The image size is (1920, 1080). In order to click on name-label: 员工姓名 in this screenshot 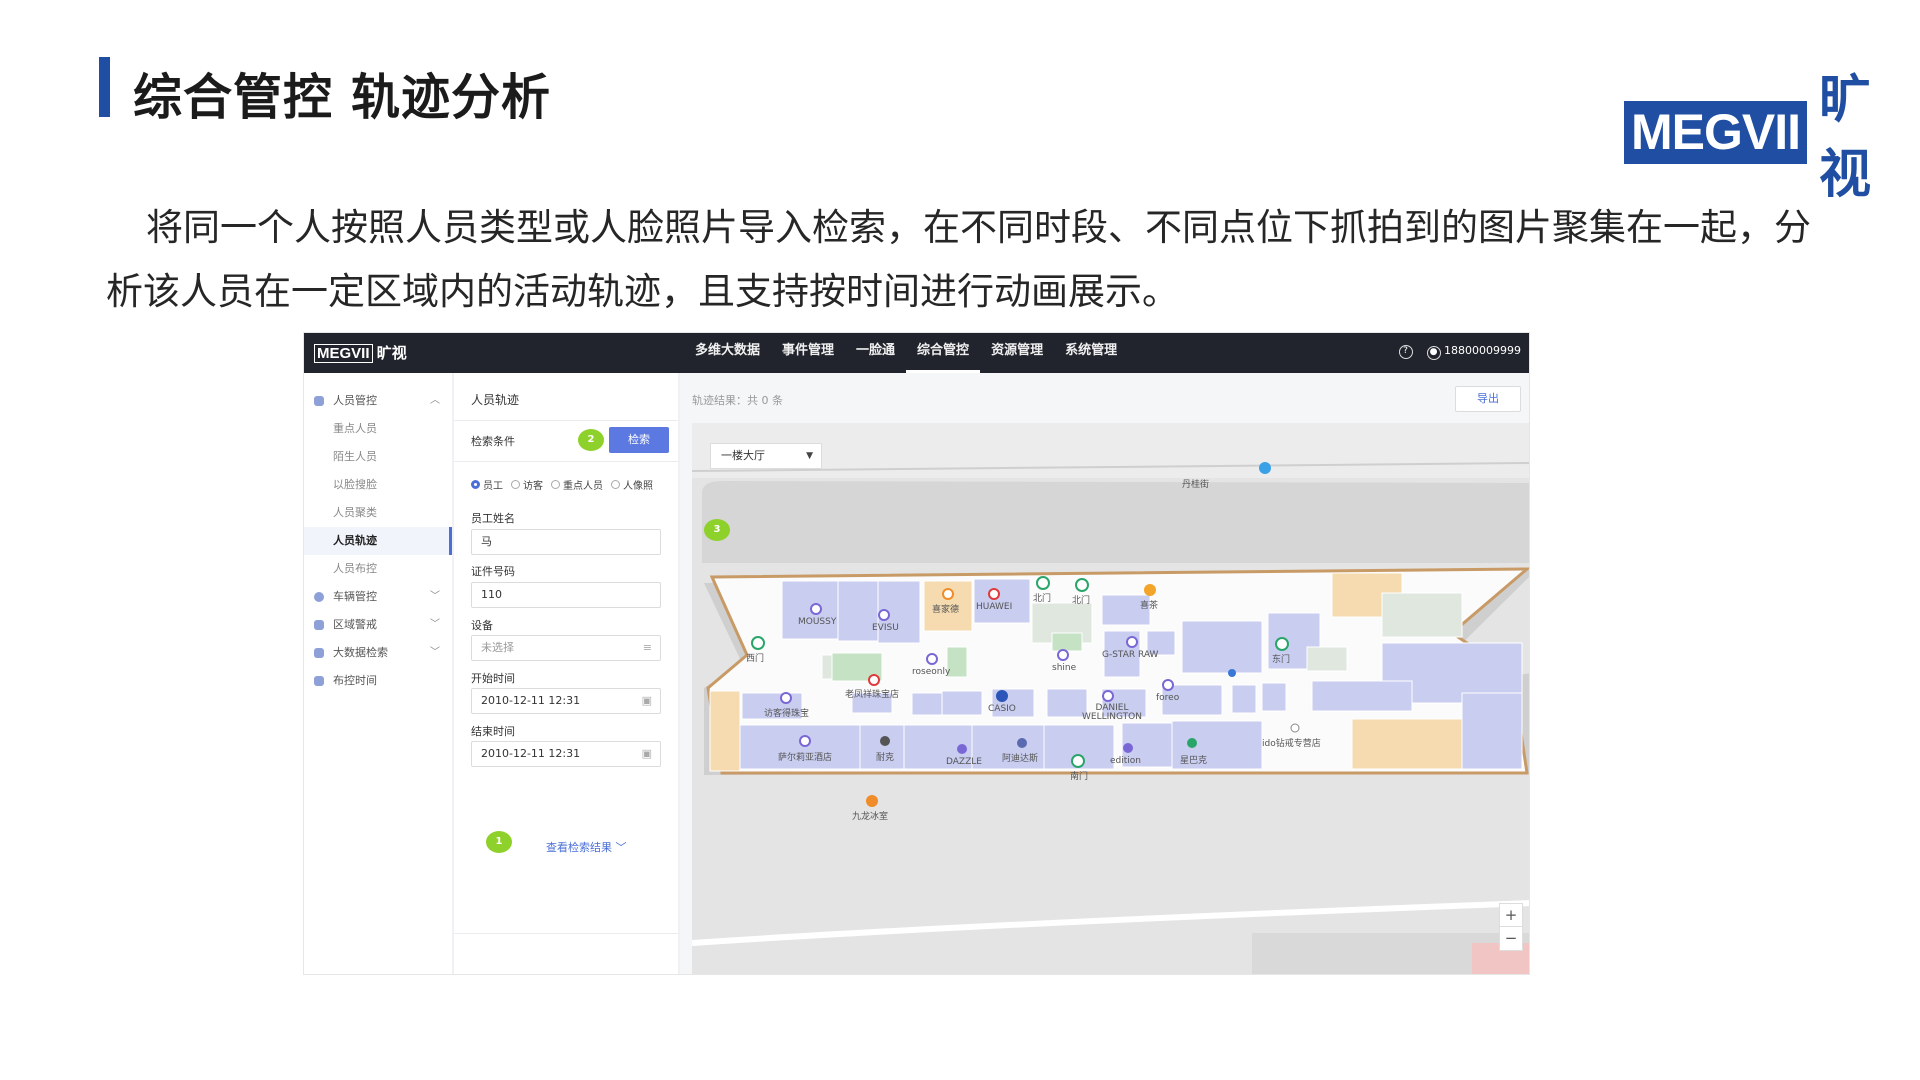, I will do `click(493, 518)`.